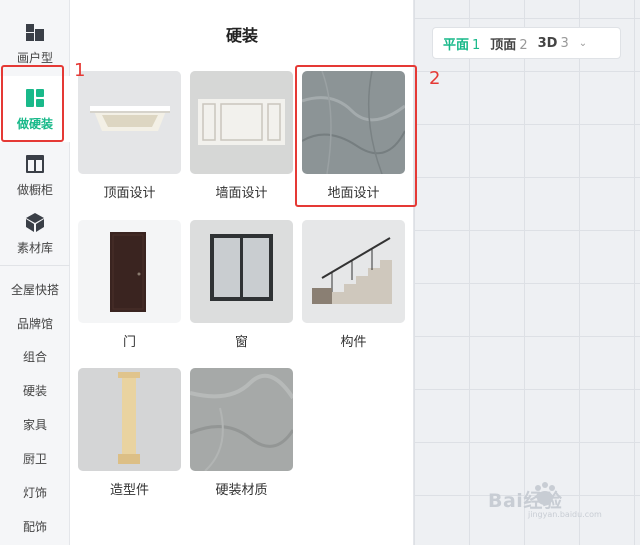  I want to click on rail-item-label: 画户型, so click(34, 57).